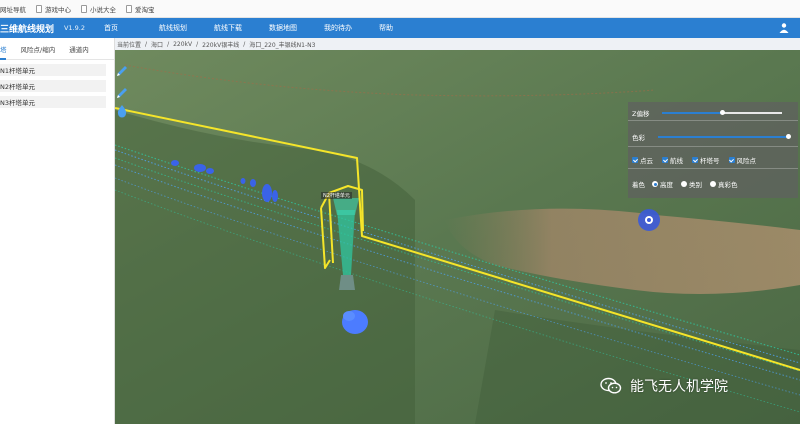 This screenshot has height=424, width=800. What do you see at coordinates (282, 44) in the screenshot?
I see `breadcrumb-item: 海口_220_丰银线N1-N3` at bounding box center [282, 44].